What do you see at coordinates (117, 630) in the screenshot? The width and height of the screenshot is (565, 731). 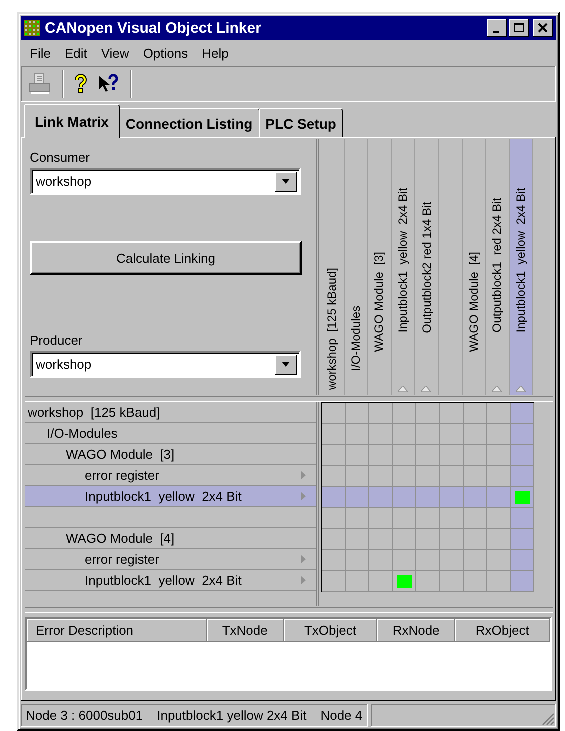 I see `column-header: Error Description` at bounding box center [117, 630].